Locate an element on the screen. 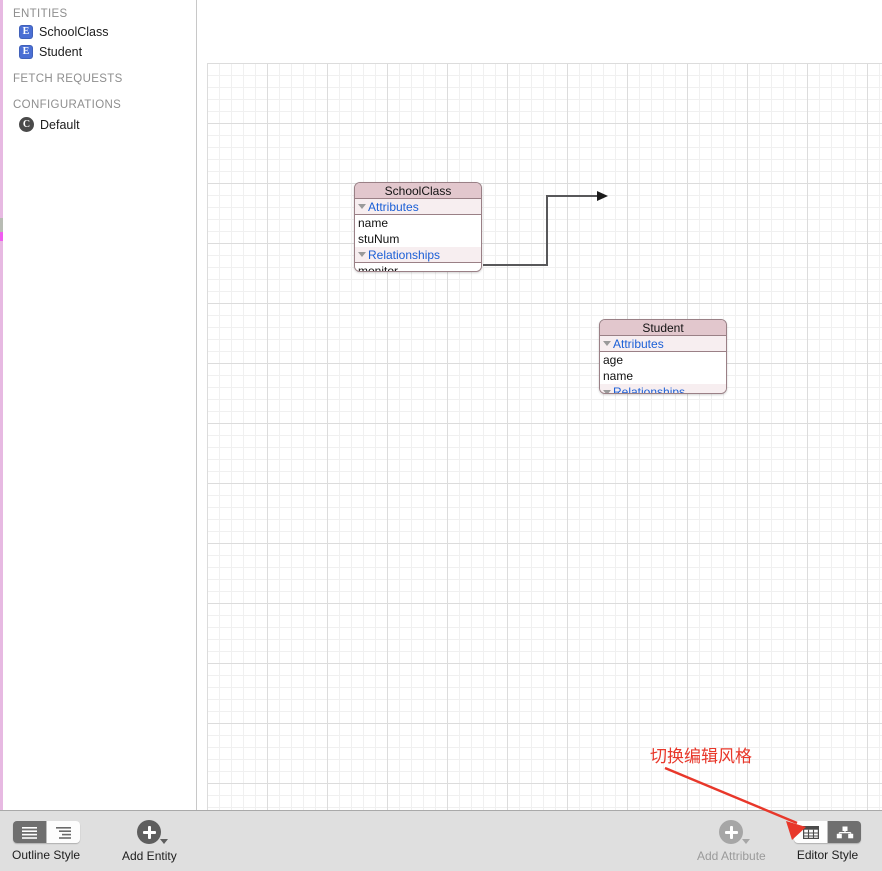 The width and height of the screenshot is (882, 871). sidebar-item-student: E Student is located at coordinates (50, 52).